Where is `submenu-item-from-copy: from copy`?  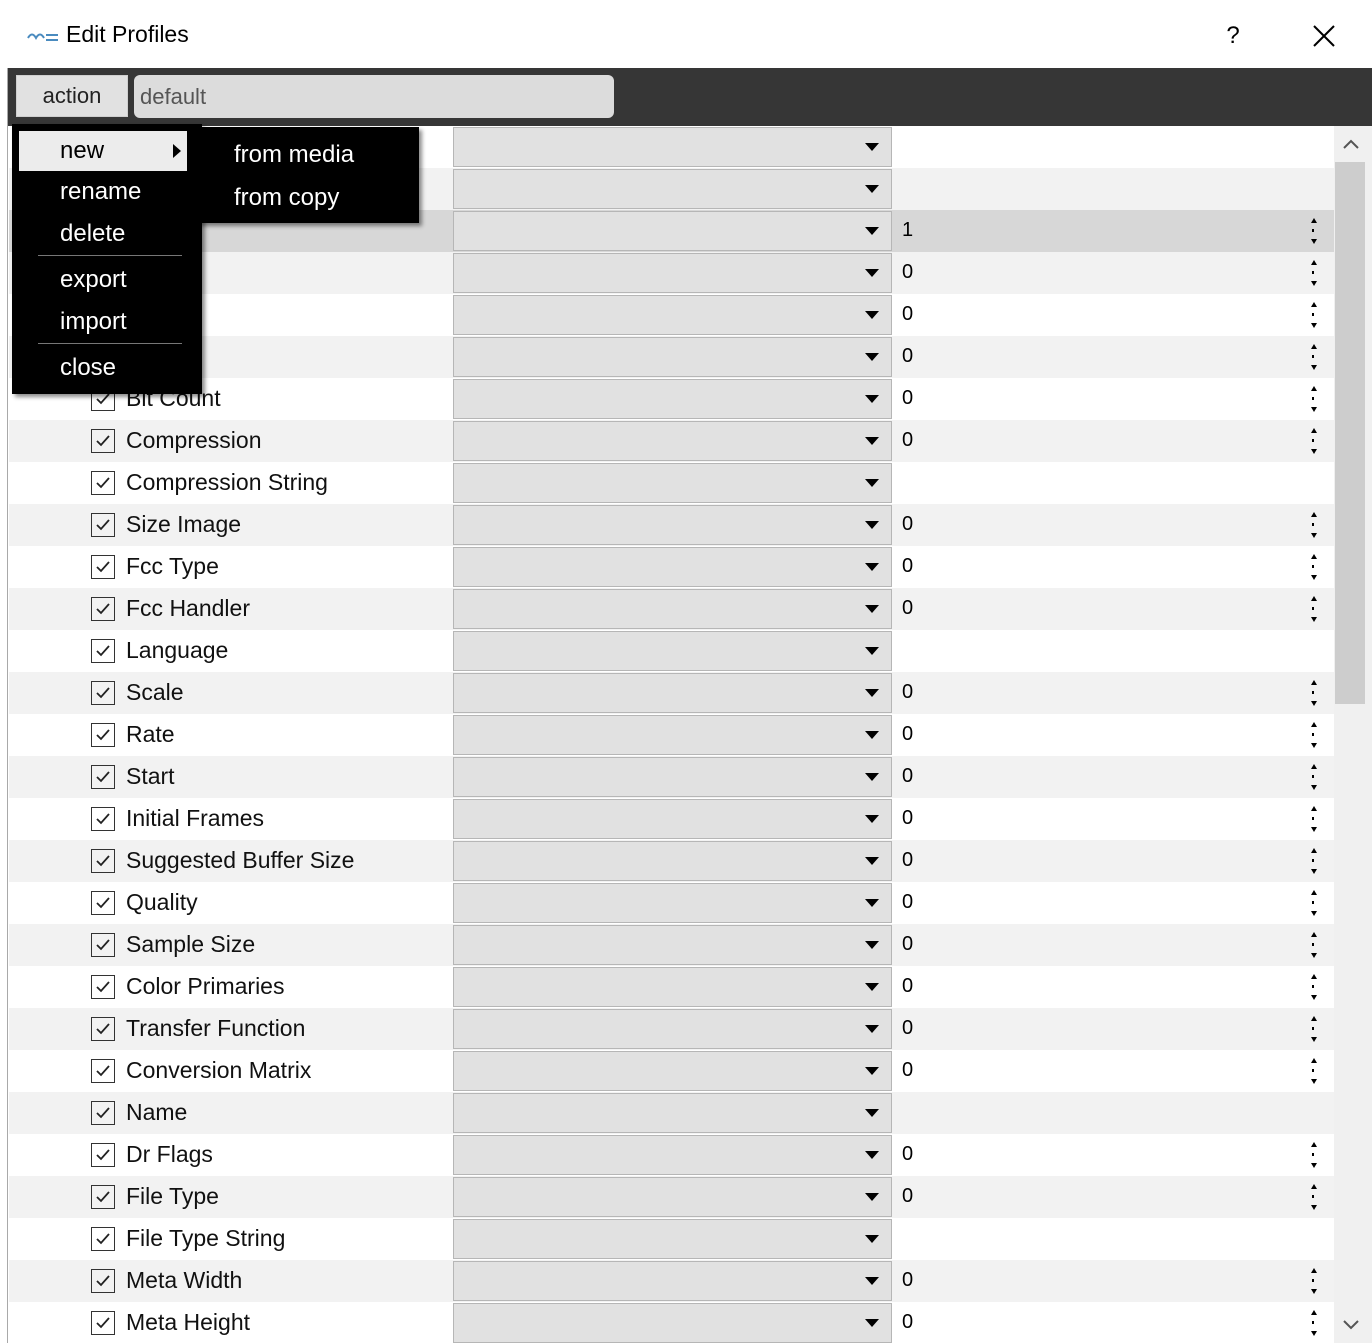
submenu-item-from-copy: from copy is located at coordinates (308, 198).